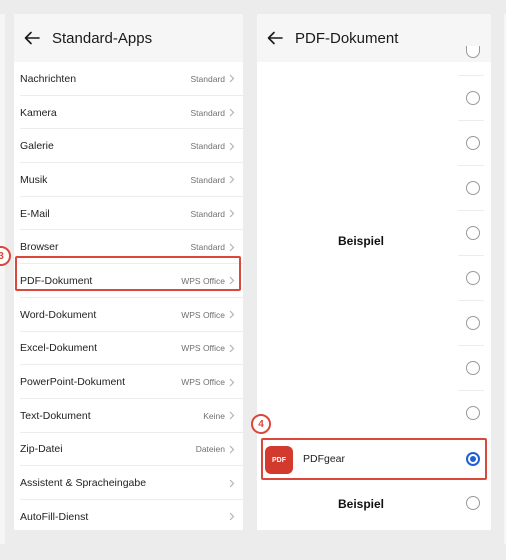  What do you see at coordinates (128, 146) in the screenshot?
I see `list-item-galerie: Galerie Standard` at bounding box center [128, 146].